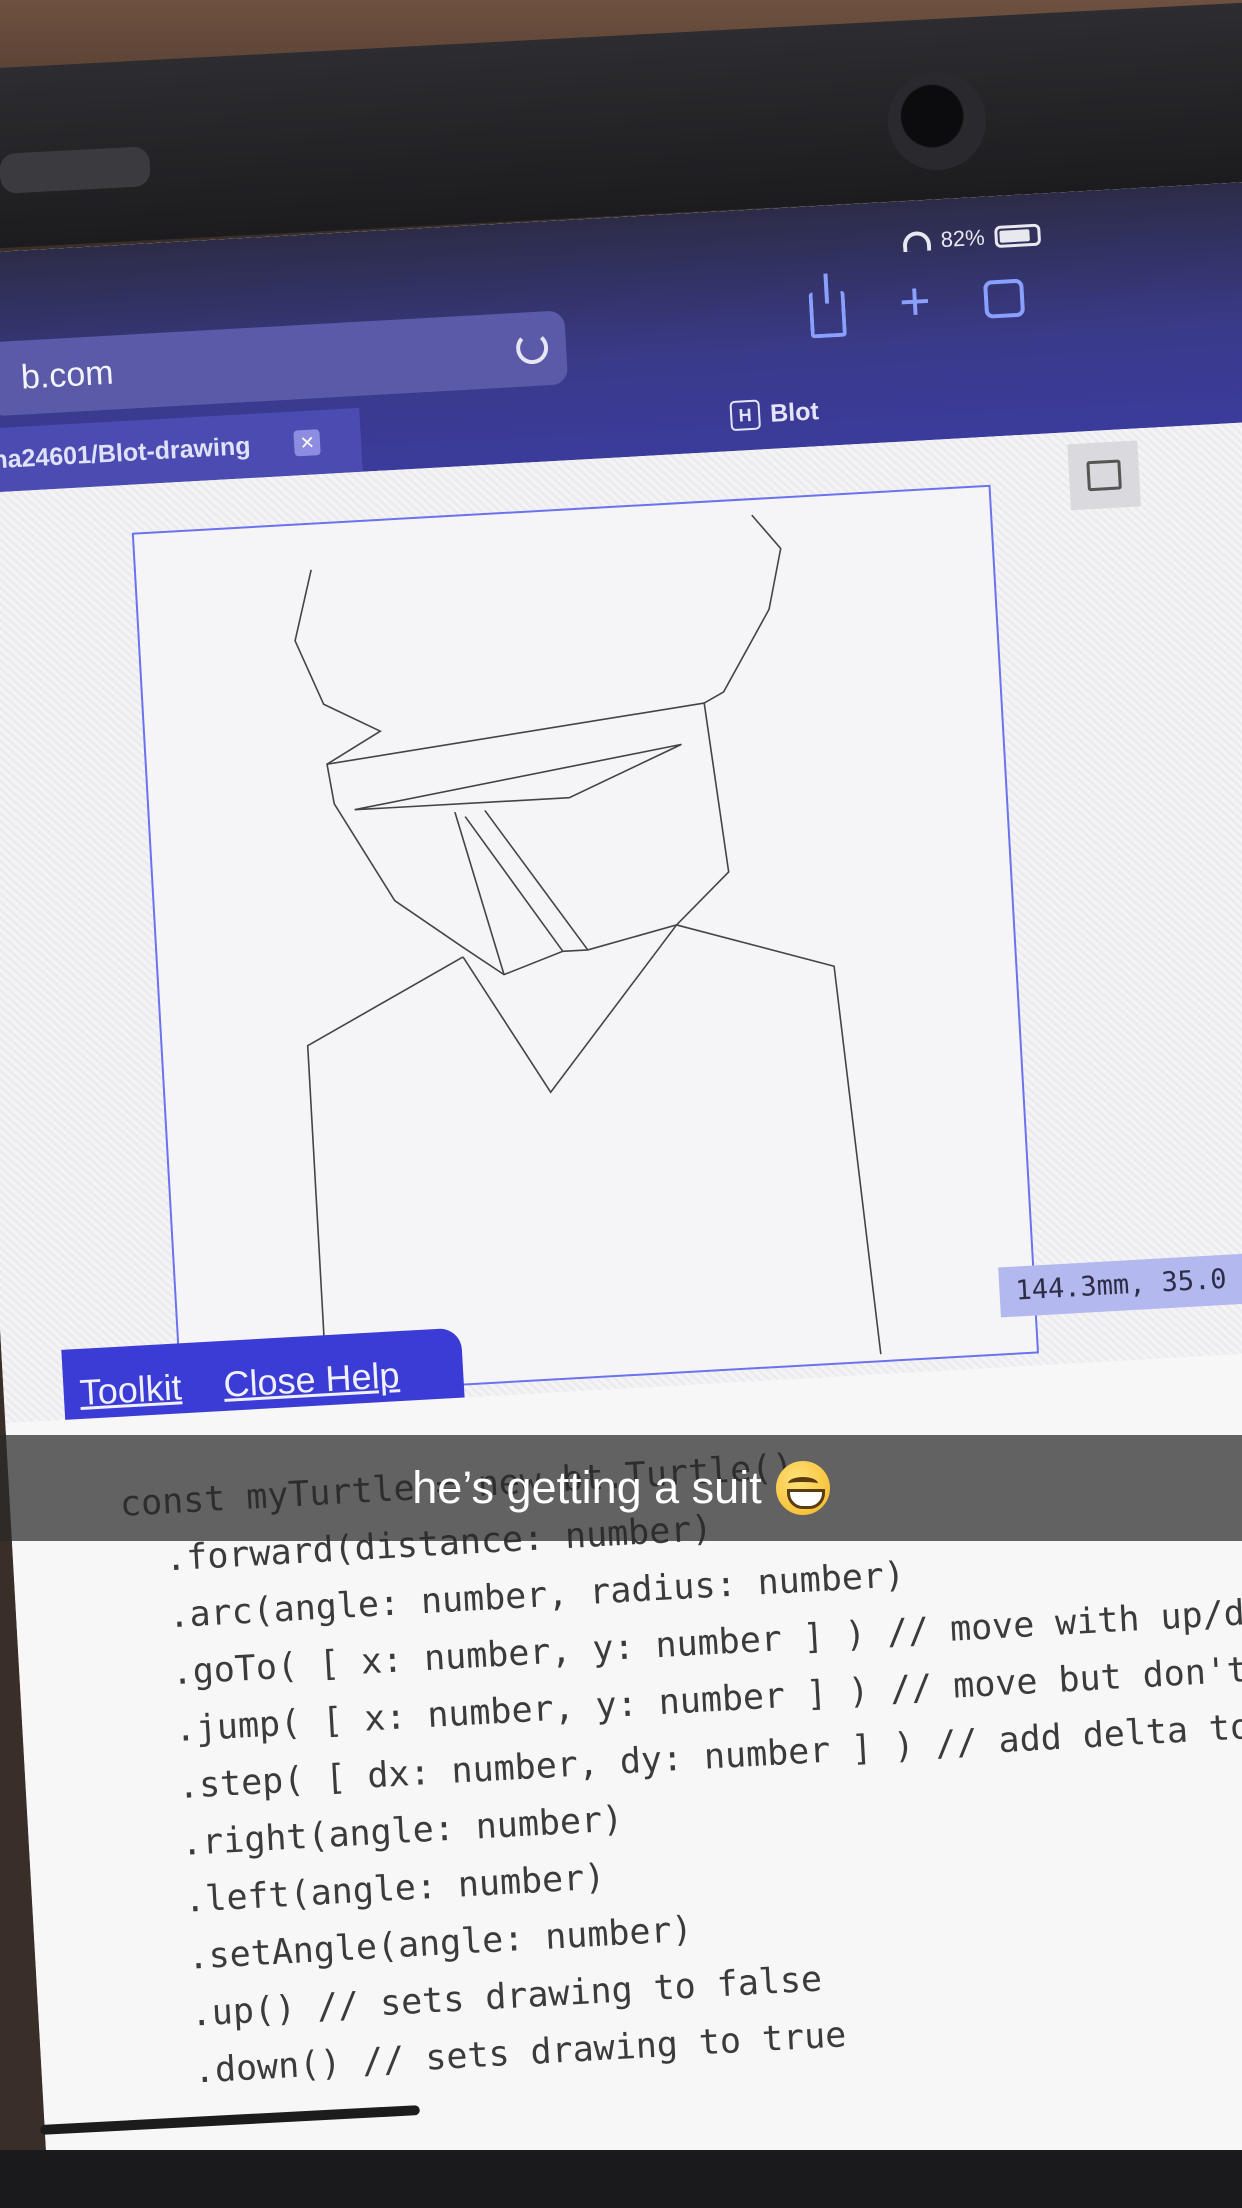  I want to click on visor-left-bar, so click(479, 893).